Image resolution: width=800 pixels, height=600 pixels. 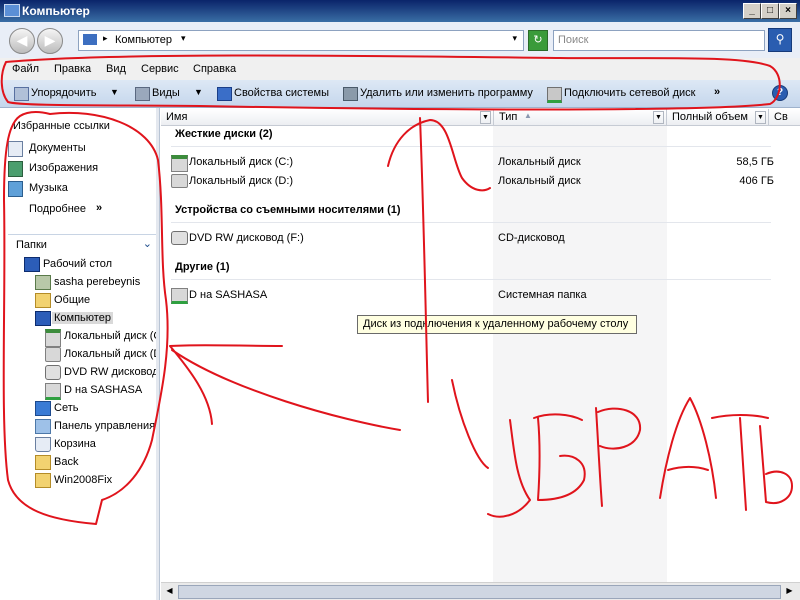 I want to click on column-header-type: Тип ▲ ▼, so click(x=580, y=117).